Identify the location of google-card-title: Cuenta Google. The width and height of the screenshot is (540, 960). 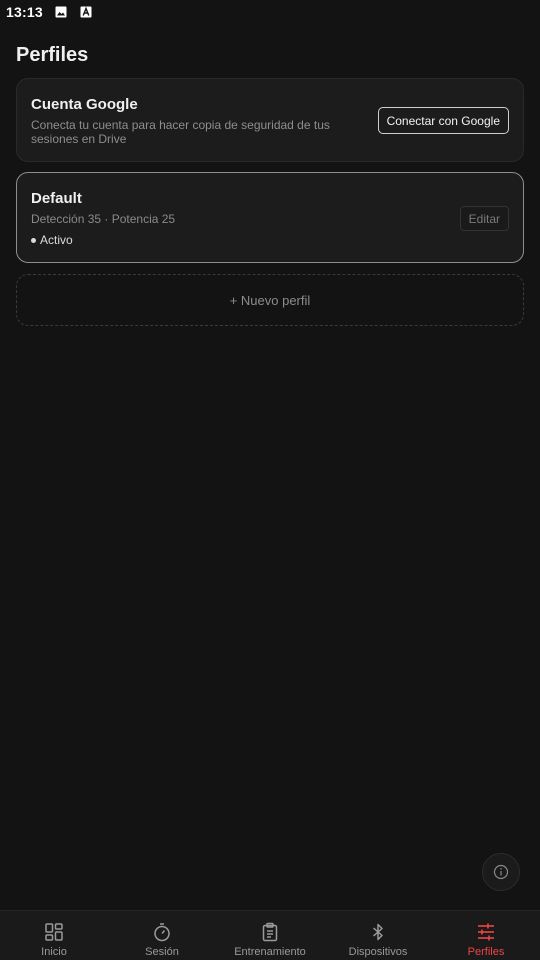
(84, 104).